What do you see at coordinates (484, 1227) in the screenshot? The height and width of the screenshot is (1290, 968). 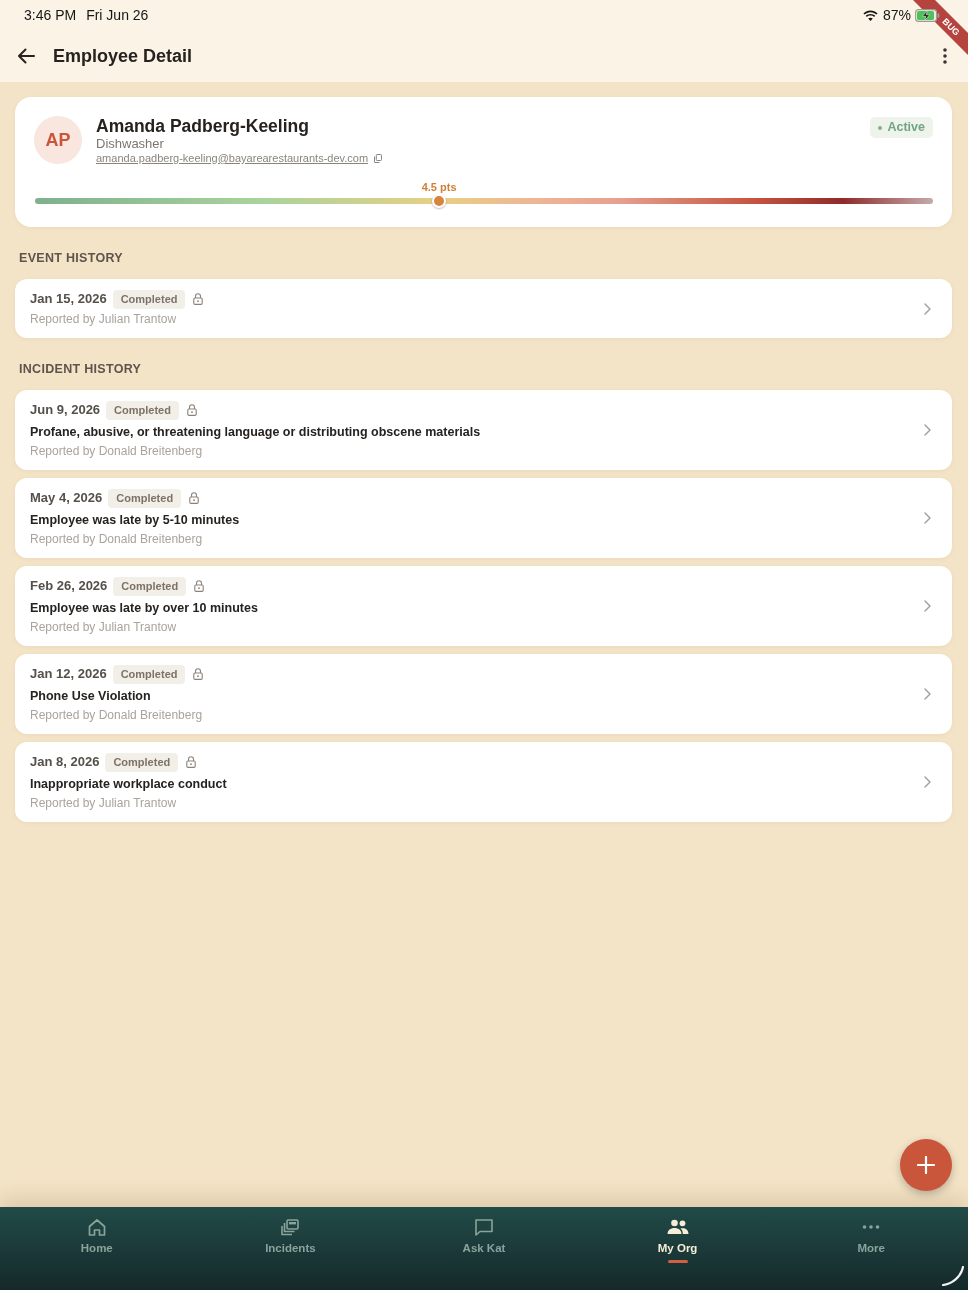 I see `chat-bubble-icon` at bounding box center [484, 1227].